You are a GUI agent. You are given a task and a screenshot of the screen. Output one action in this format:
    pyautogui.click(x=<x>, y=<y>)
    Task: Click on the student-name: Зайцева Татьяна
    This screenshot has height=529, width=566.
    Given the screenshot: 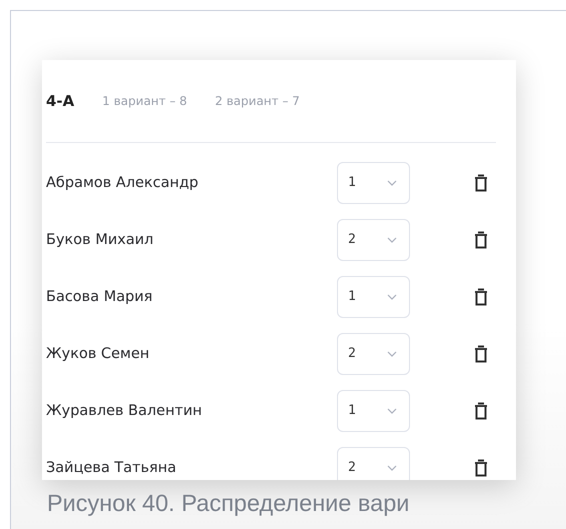 What is the action you would take?
    pyautogui.click(x=112, y=468)
    